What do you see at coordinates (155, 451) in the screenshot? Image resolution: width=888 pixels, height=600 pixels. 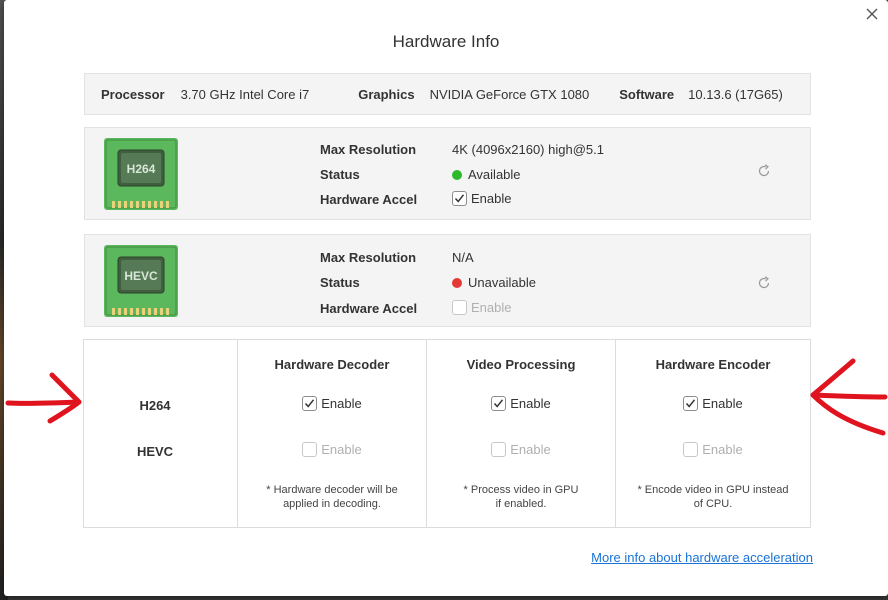 I see `row-label-hevc: HEVC` at bounding box center [155, 451].